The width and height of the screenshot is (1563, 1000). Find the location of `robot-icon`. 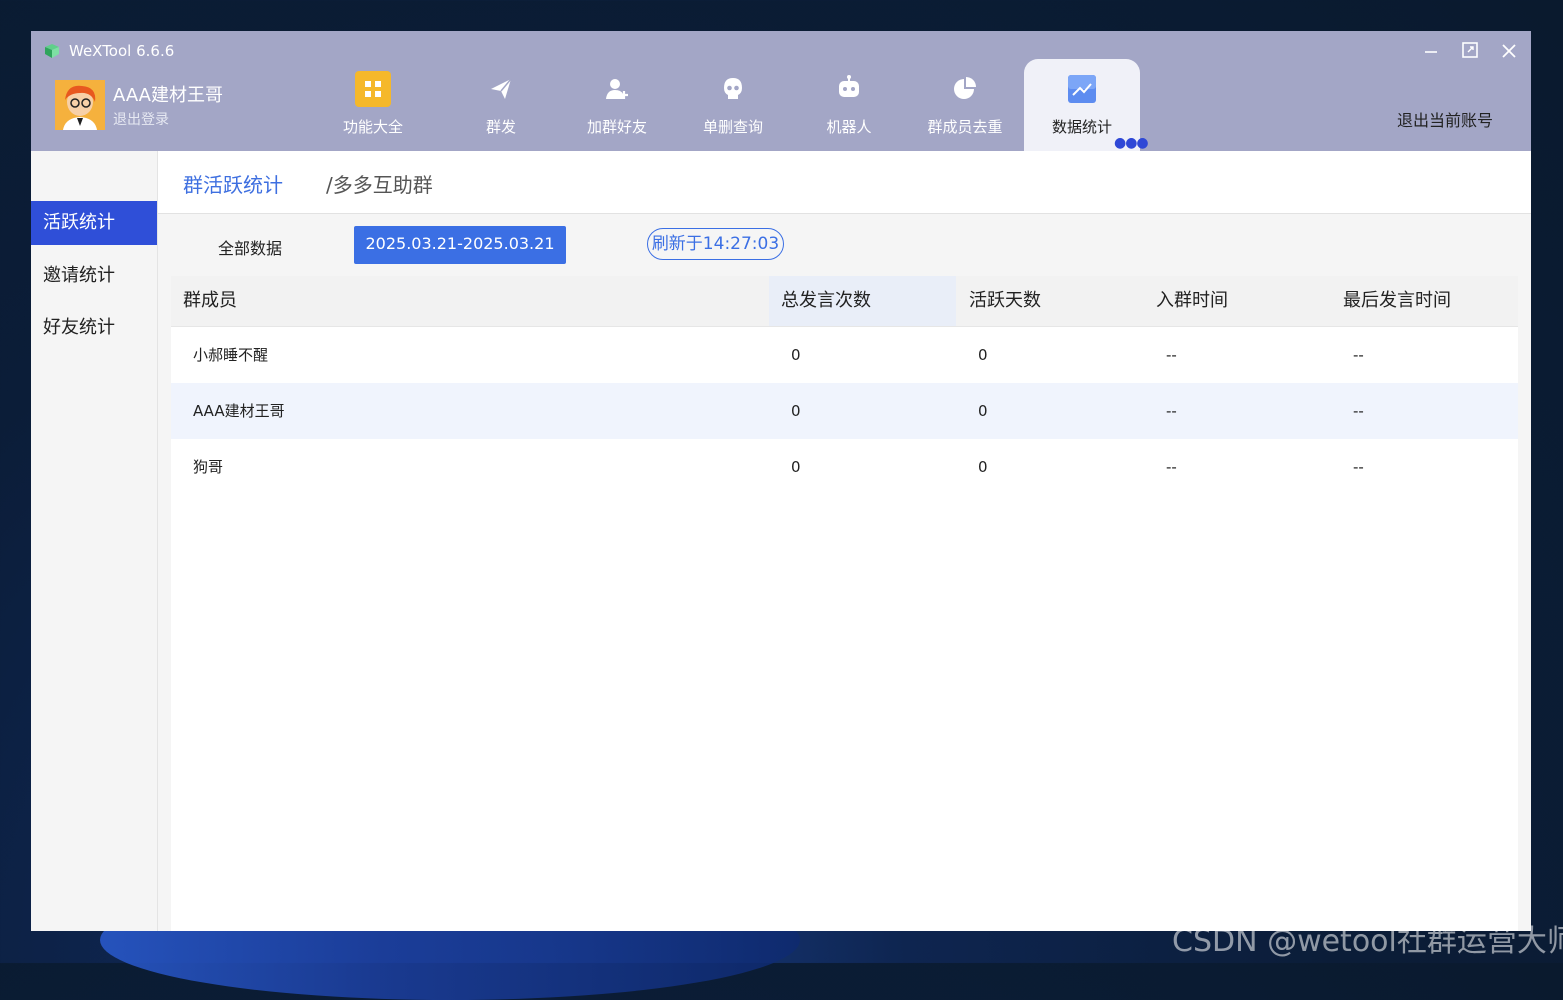

robot-icon is located at coordinates (849, 86).